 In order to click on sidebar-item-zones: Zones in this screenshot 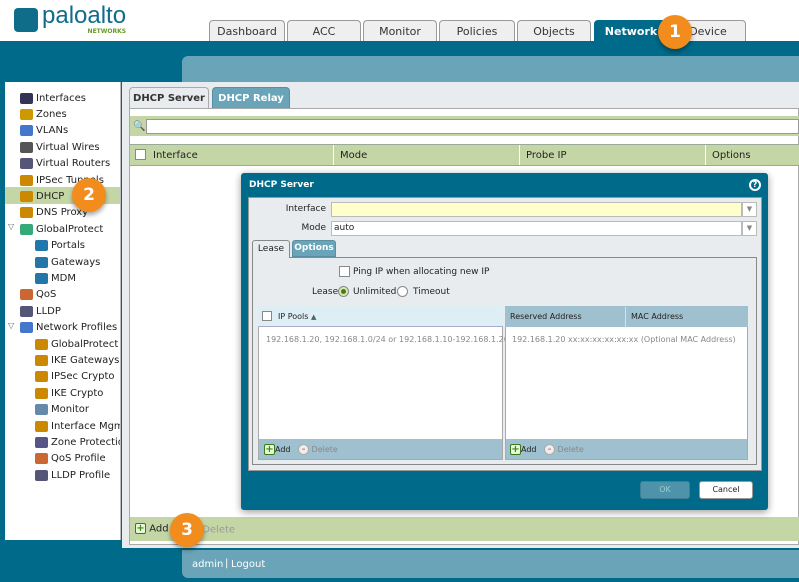, I will do `click(43, 114)`.